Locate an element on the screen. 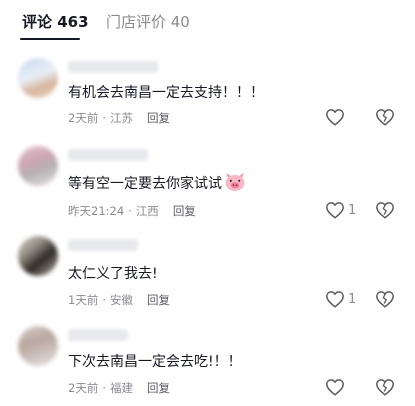 Image resolution: width=415 pixels, height=406 pixels. comment-text: 等有空一定要去你家试试 is located at coordinates (157, 184).